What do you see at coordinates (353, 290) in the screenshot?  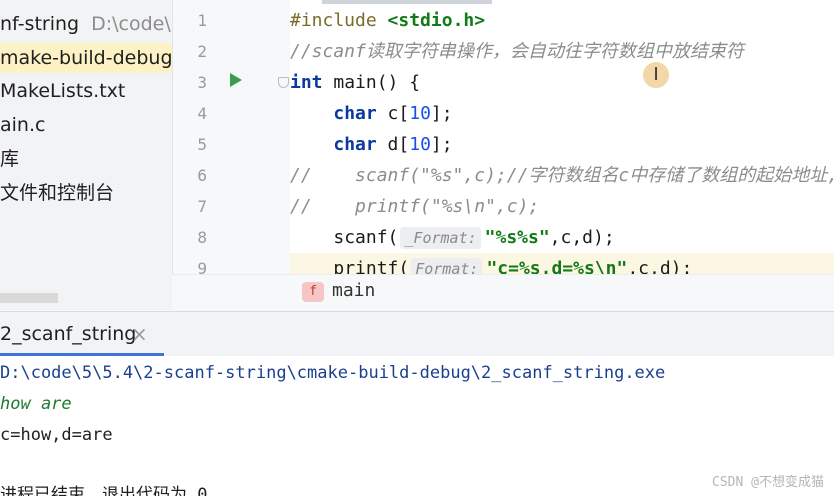 I see `breadcrumb-function: main` at bounding box center [353, 290].